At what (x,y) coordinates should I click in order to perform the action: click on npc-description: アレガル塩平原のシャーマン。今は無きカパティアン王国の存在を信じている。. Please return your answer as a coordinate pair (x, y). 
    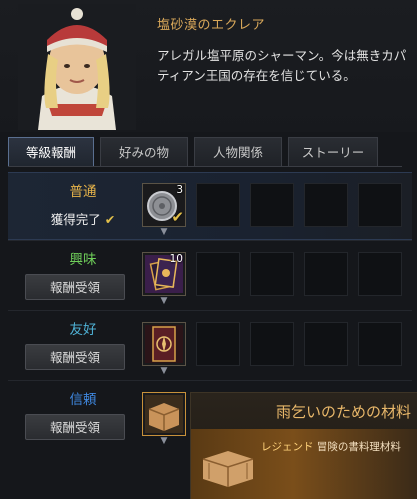
    Looking at the image, I should click on (282, 65).